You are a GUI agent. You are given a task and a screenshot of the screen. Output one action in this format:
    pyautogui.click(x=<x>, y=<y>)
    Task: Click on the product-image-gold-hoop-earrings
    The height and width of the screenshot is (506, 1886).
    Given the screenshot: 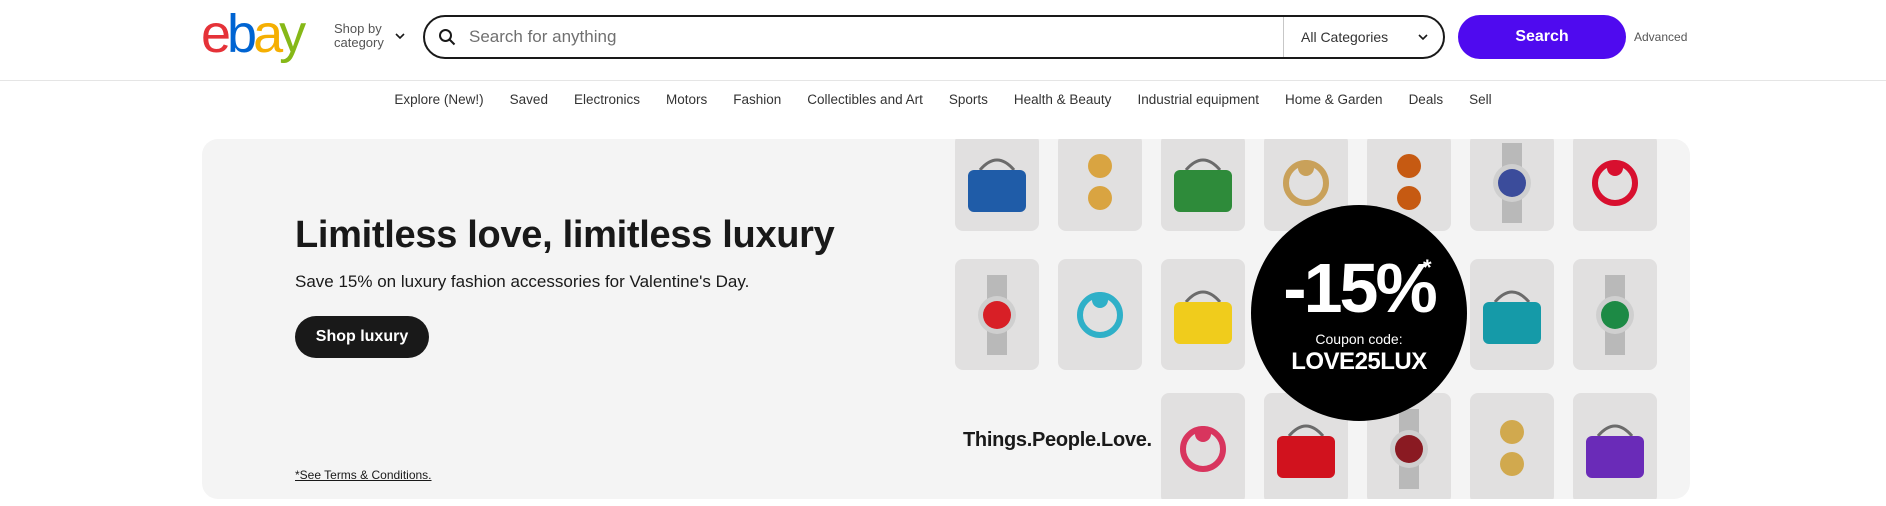 What is the action you would take?
    pyautogui.click(x=1512, y=447)
    